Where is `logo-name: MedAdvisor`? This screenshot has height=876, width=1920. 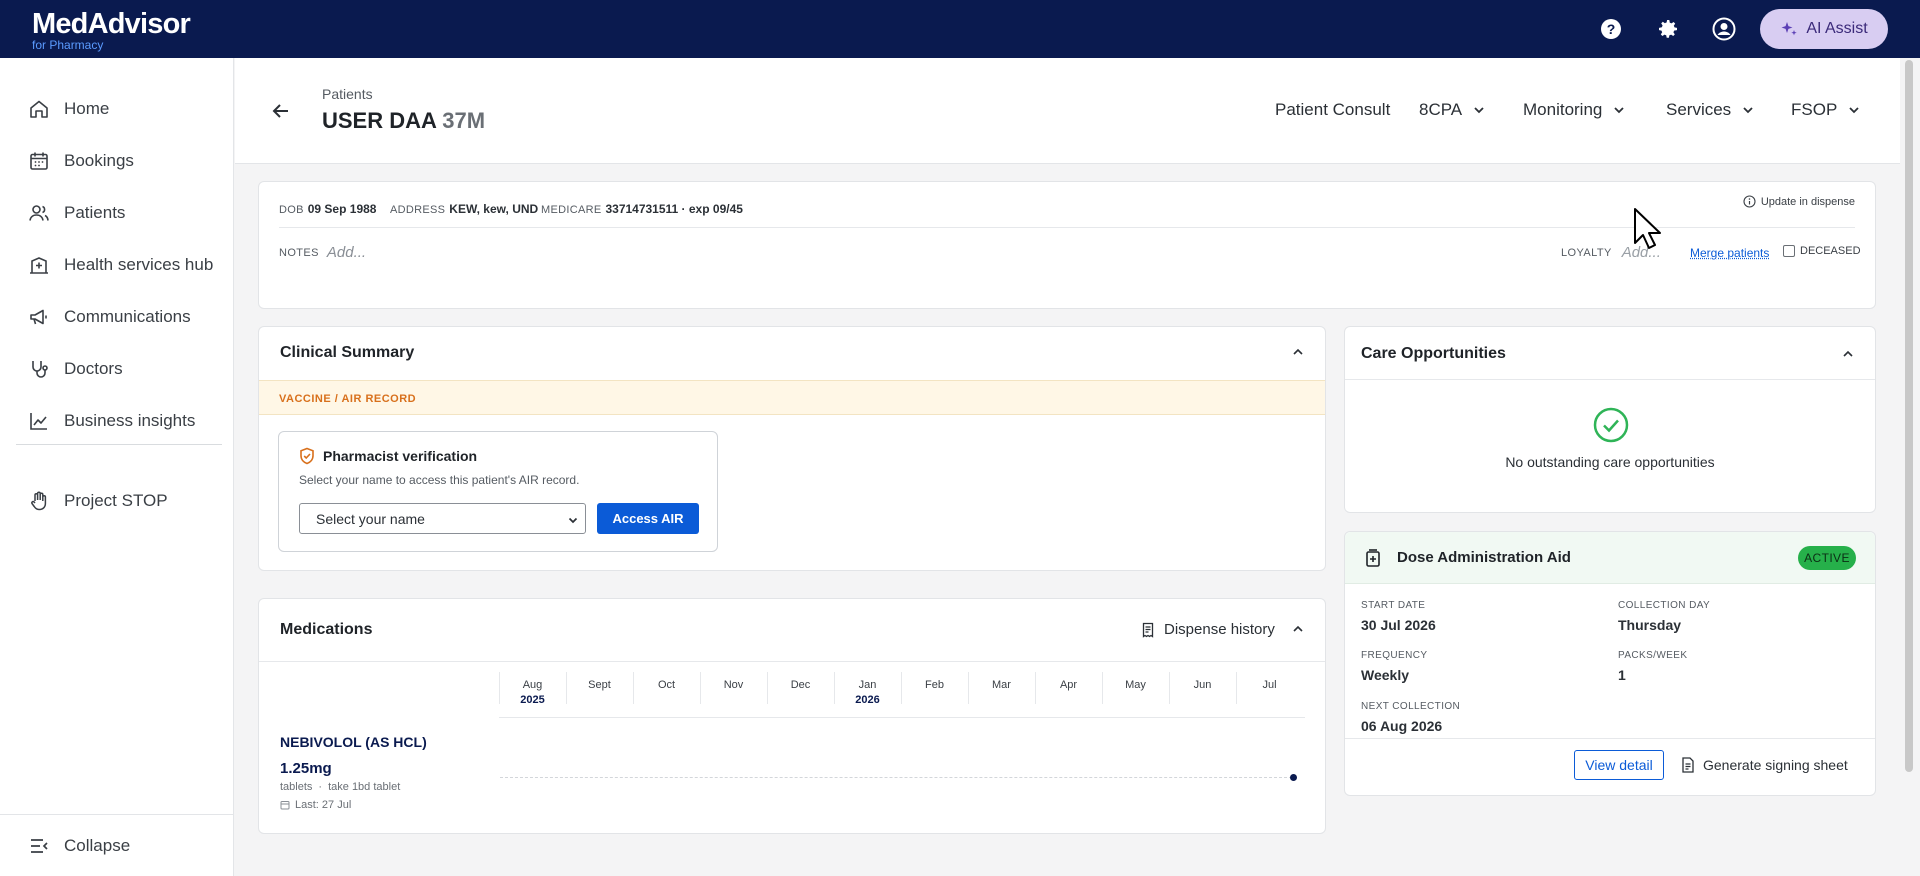 logo-name: MedAdvisor is located at coordinates (111, 24).